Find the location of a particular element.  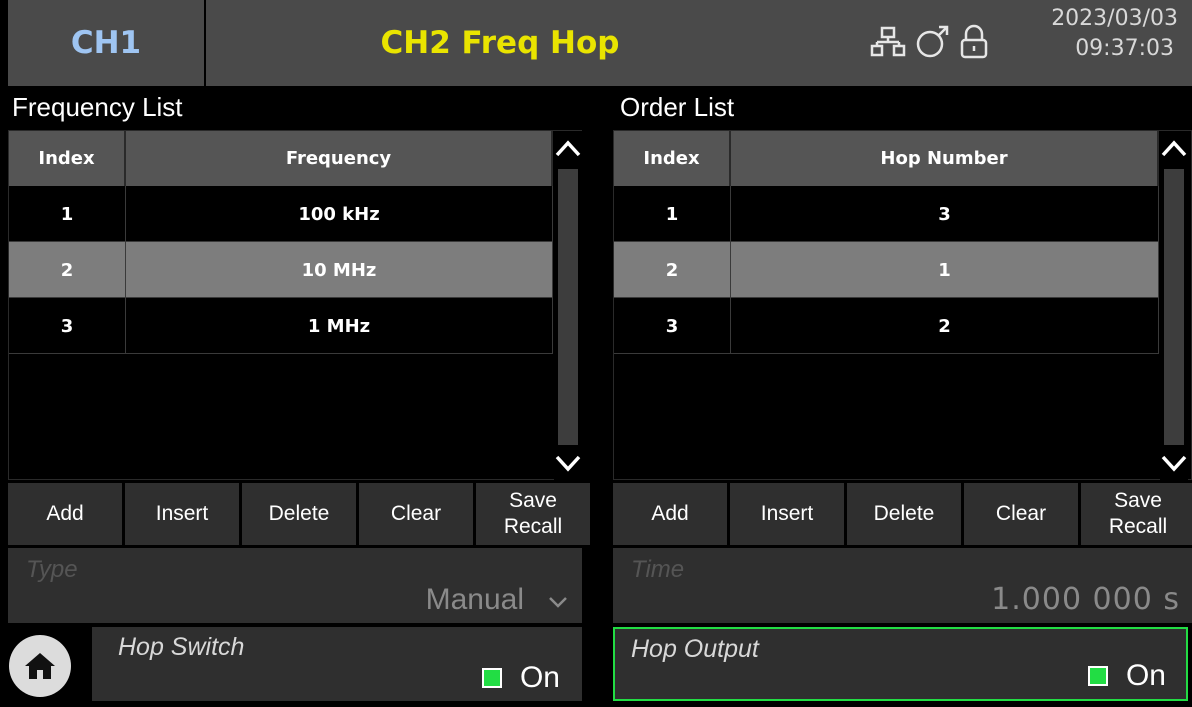

table-row: 3 1 MHz is located at coordinates (281, 326).